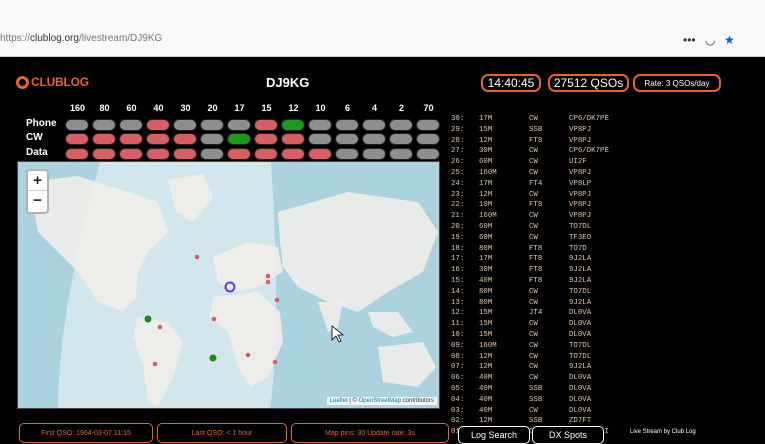 This screenshot has width=765, height=444. Describe the element at coordinates (601, 142) in the screenshot. I see `log-row: 28: 12M FT8 VP8PJ` at that location.